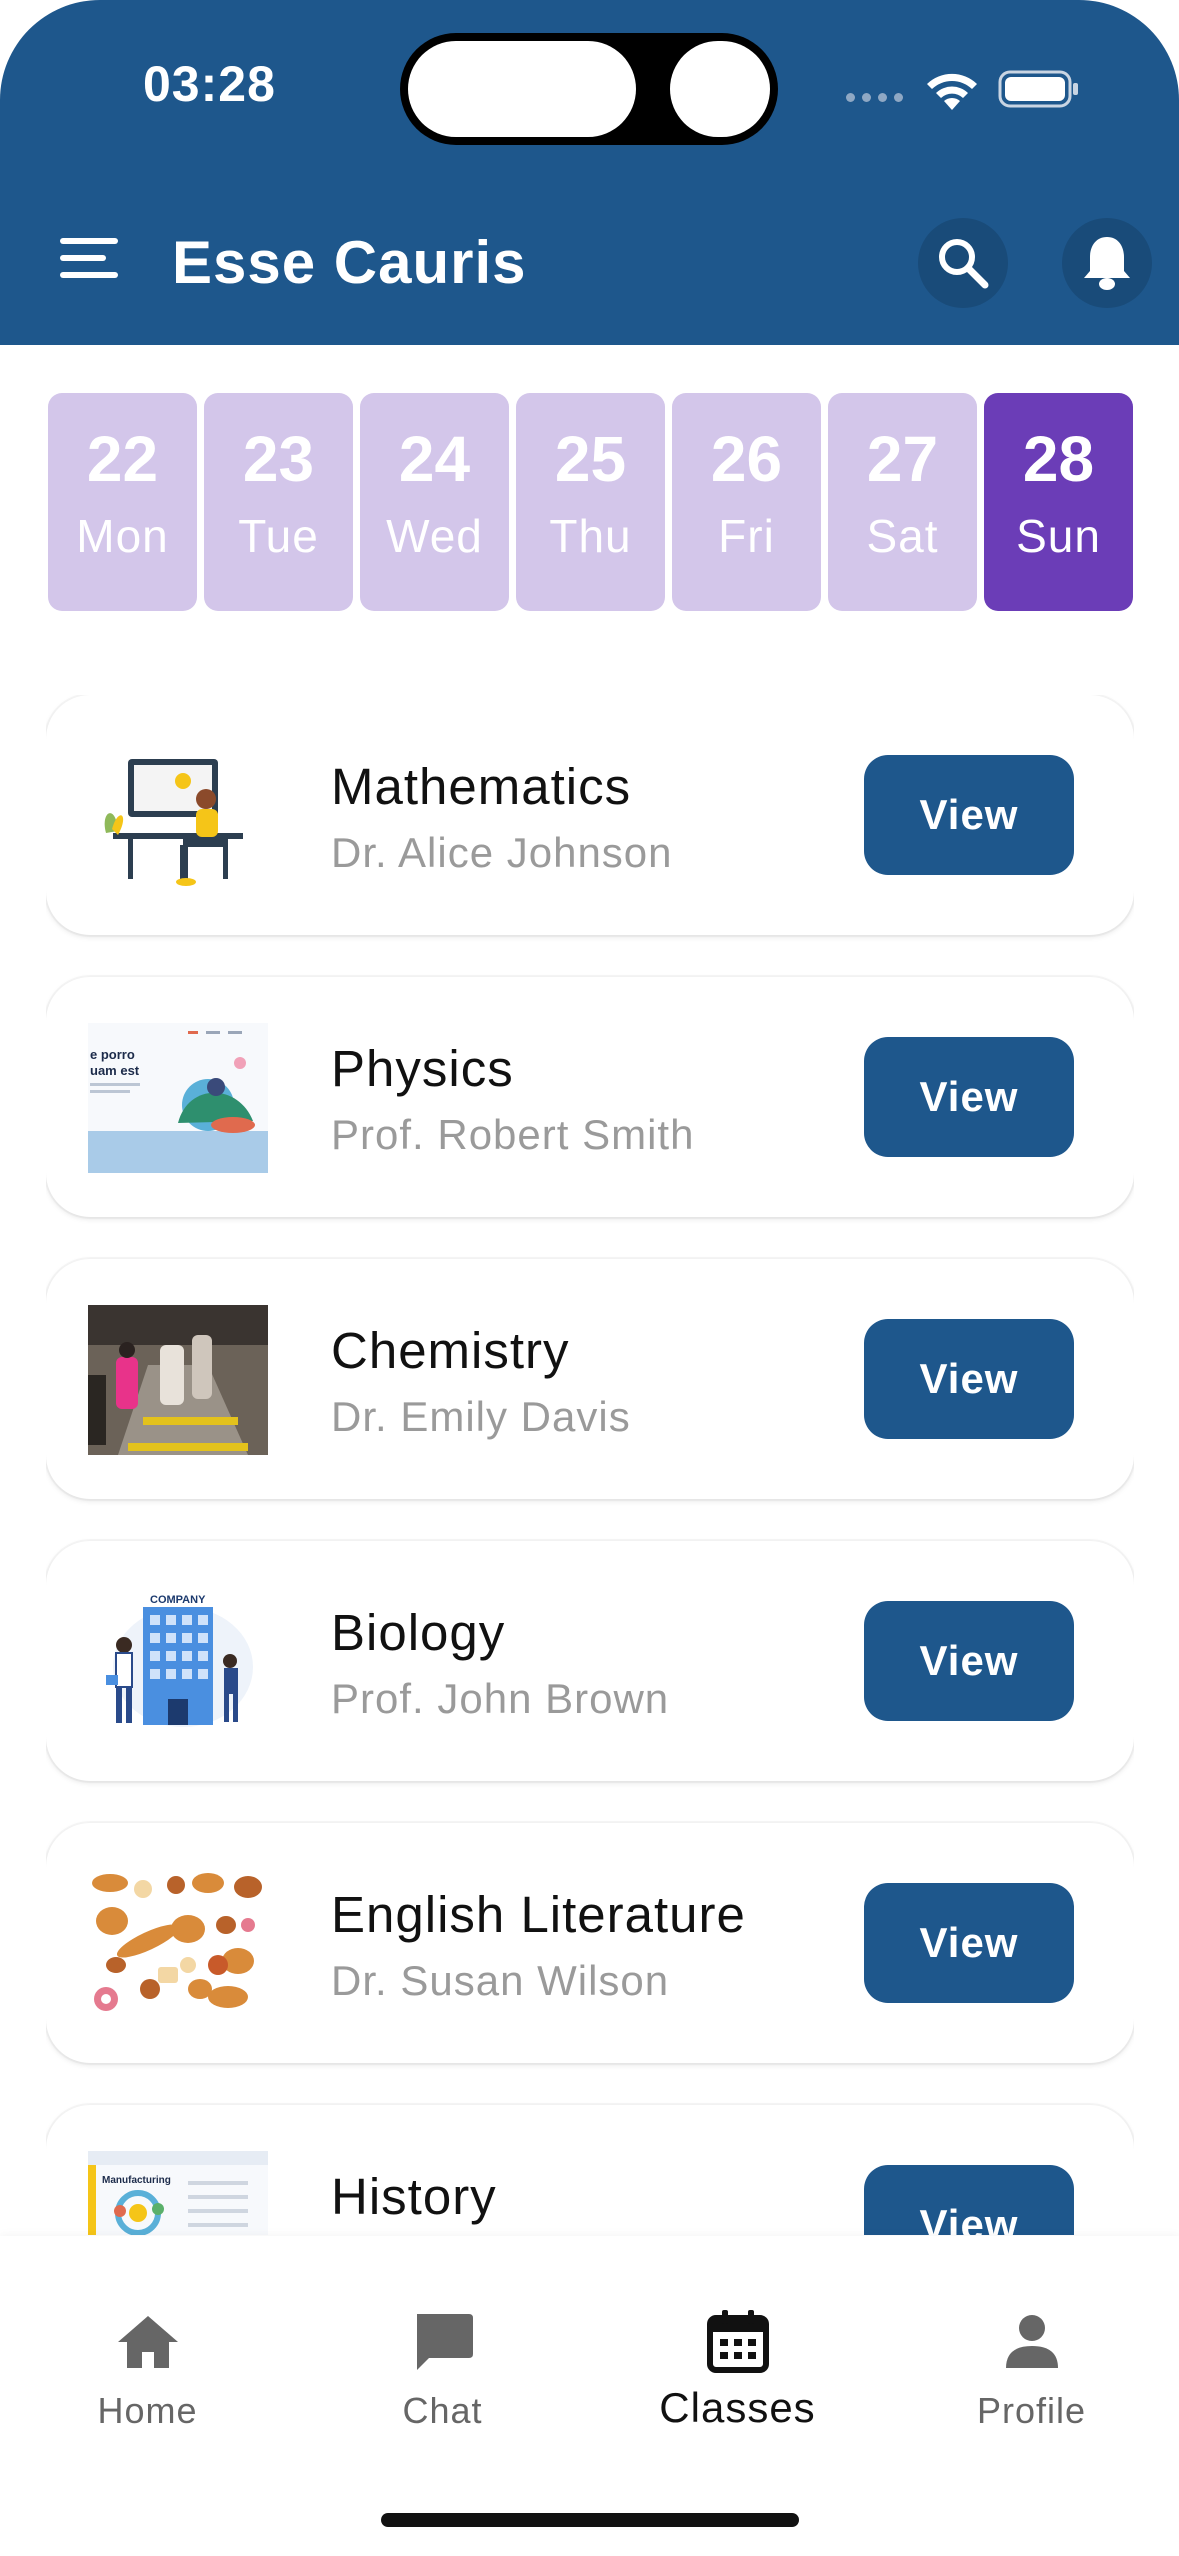 Image resolution: width=1179 pixels, height=2556 pixels. Describe the element at coordinates (952, 91) in the screenshot. I see `wifi-icon` at that location.